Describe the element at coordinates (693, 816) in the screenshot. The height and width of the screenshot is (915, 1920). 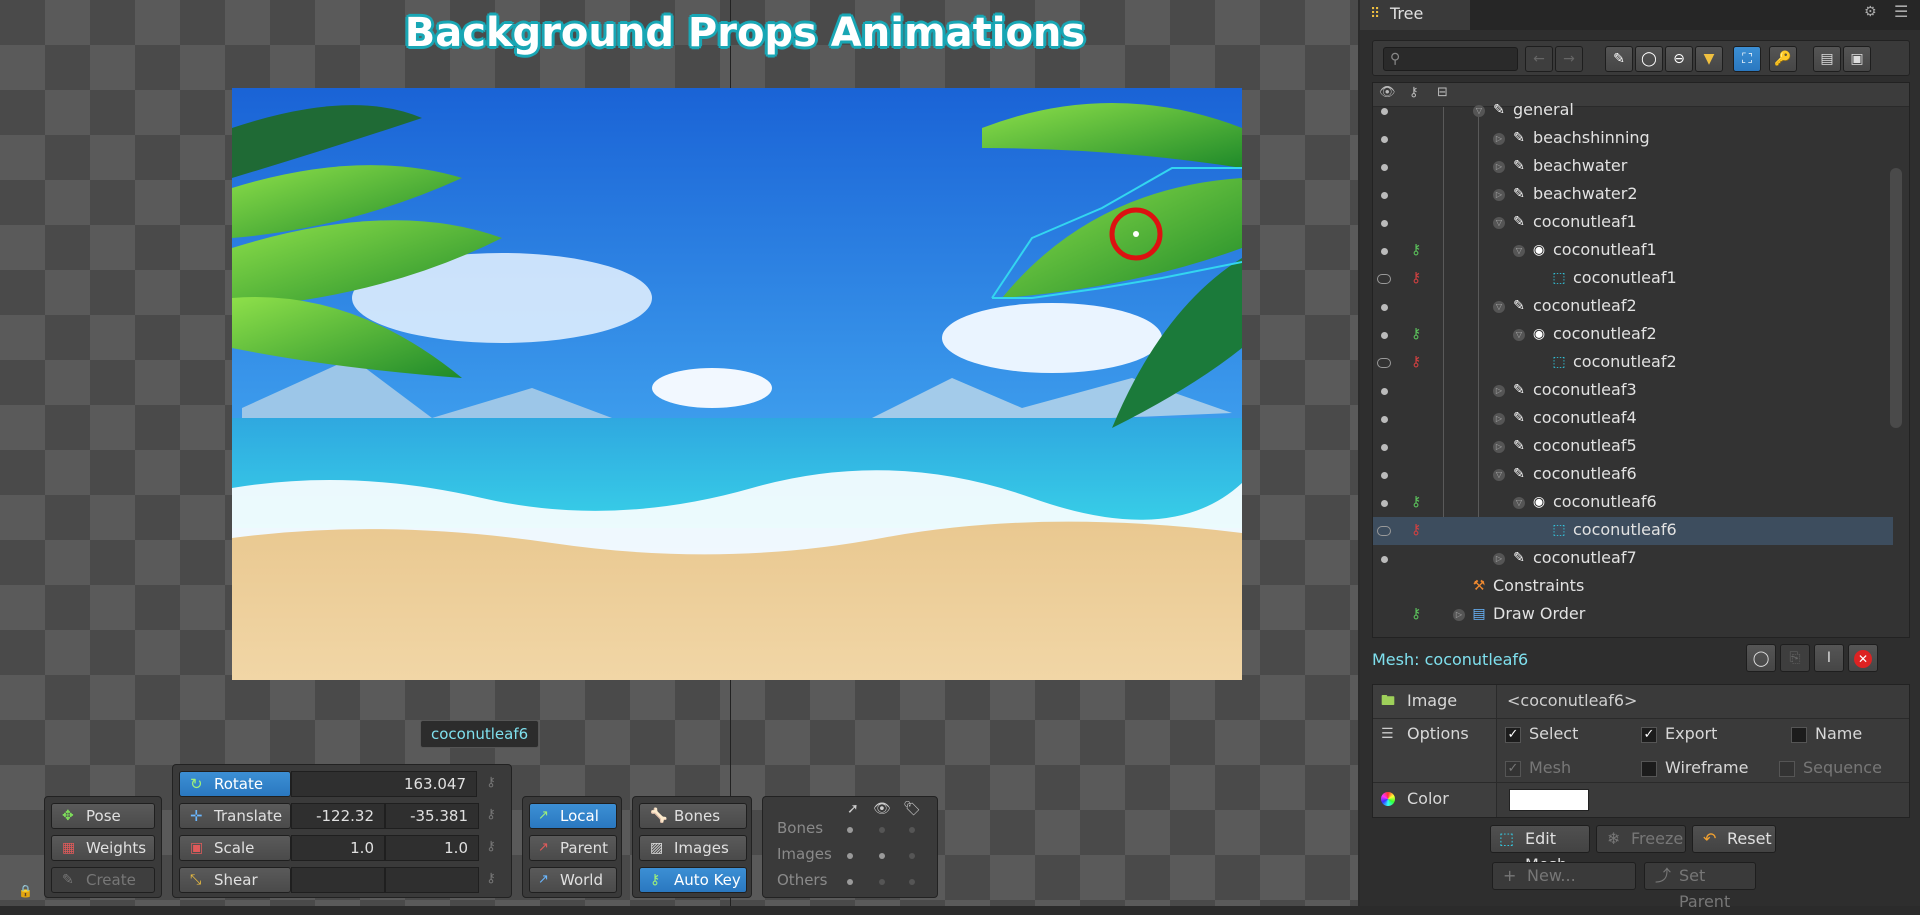
I see `key-bones-button: 🦴 Bones` at that location.